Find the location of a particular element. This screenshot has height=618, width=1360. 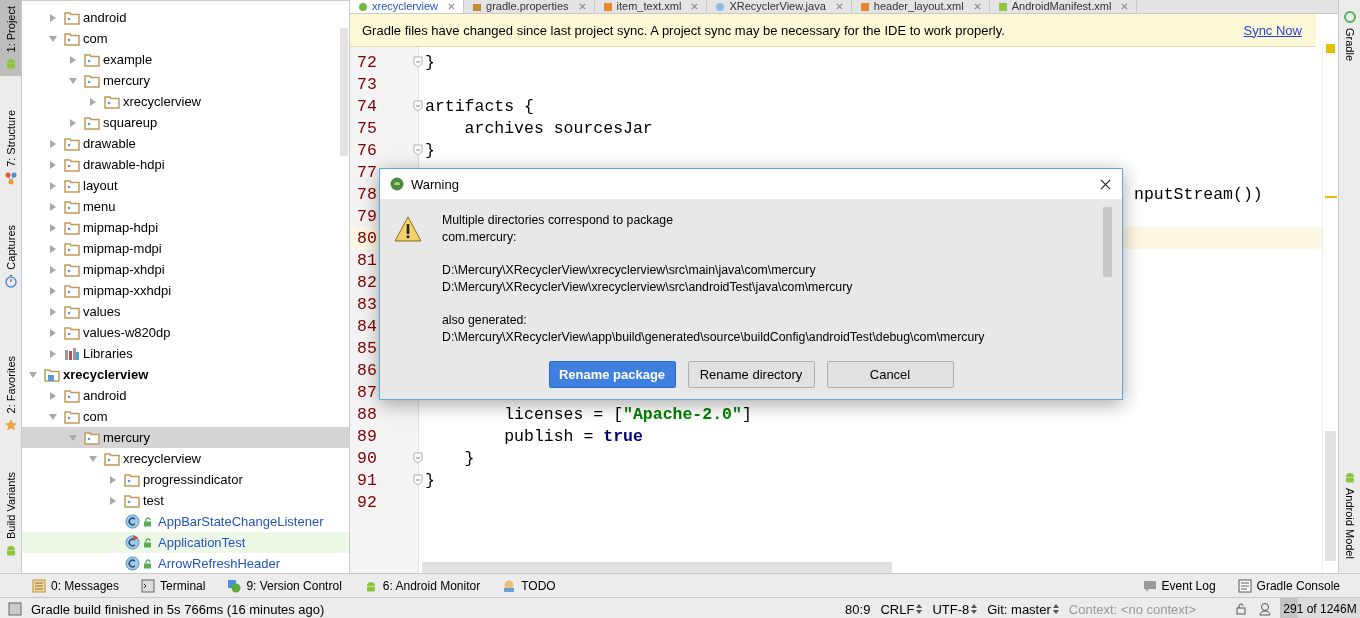

banner-text: Gradle files have changed since last project sync. A project sync may be necessary for the IDE to work properly. is located at coordinates (683, 30).